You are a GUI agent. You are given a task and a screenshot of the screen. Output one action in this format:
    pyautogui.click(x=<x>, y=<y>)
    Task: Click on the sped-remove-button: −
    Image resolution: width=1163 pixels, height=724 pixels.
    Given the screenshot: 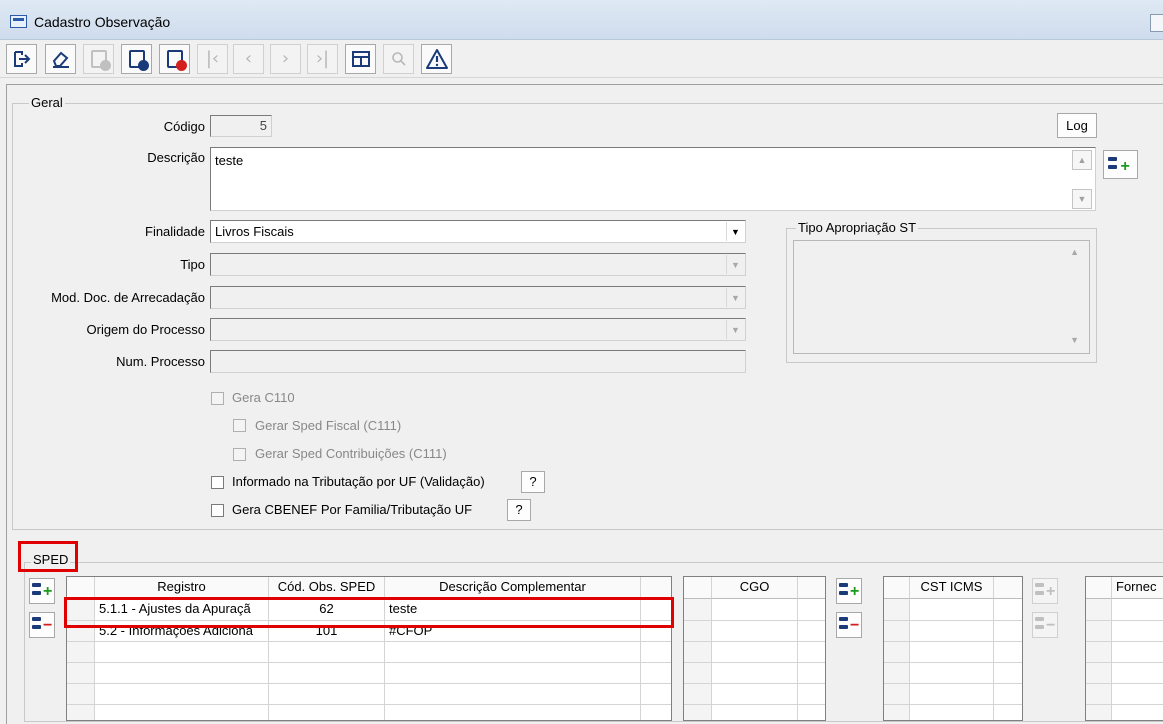 What is the action you would take?
    pyautogui.click(x=42, y=625)
    